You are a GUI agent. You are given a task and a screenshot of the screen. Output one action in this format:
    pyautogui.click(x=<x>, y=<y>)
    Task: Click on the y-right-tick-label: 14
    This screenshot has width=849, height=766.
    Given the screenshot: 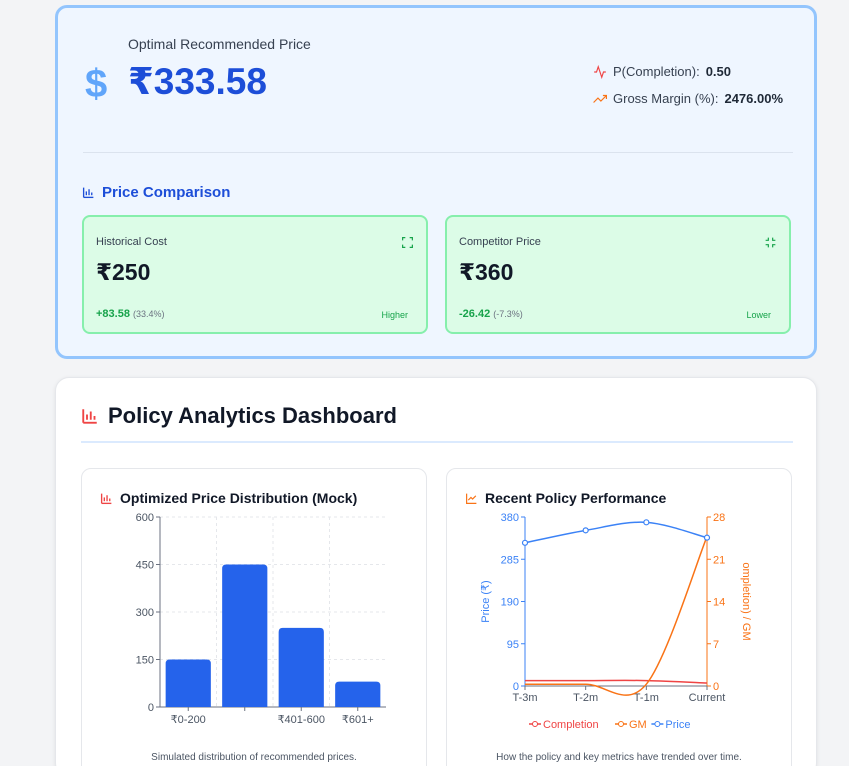 What is the action you would take?
    pyautogui.click(x=719, y=603)
    